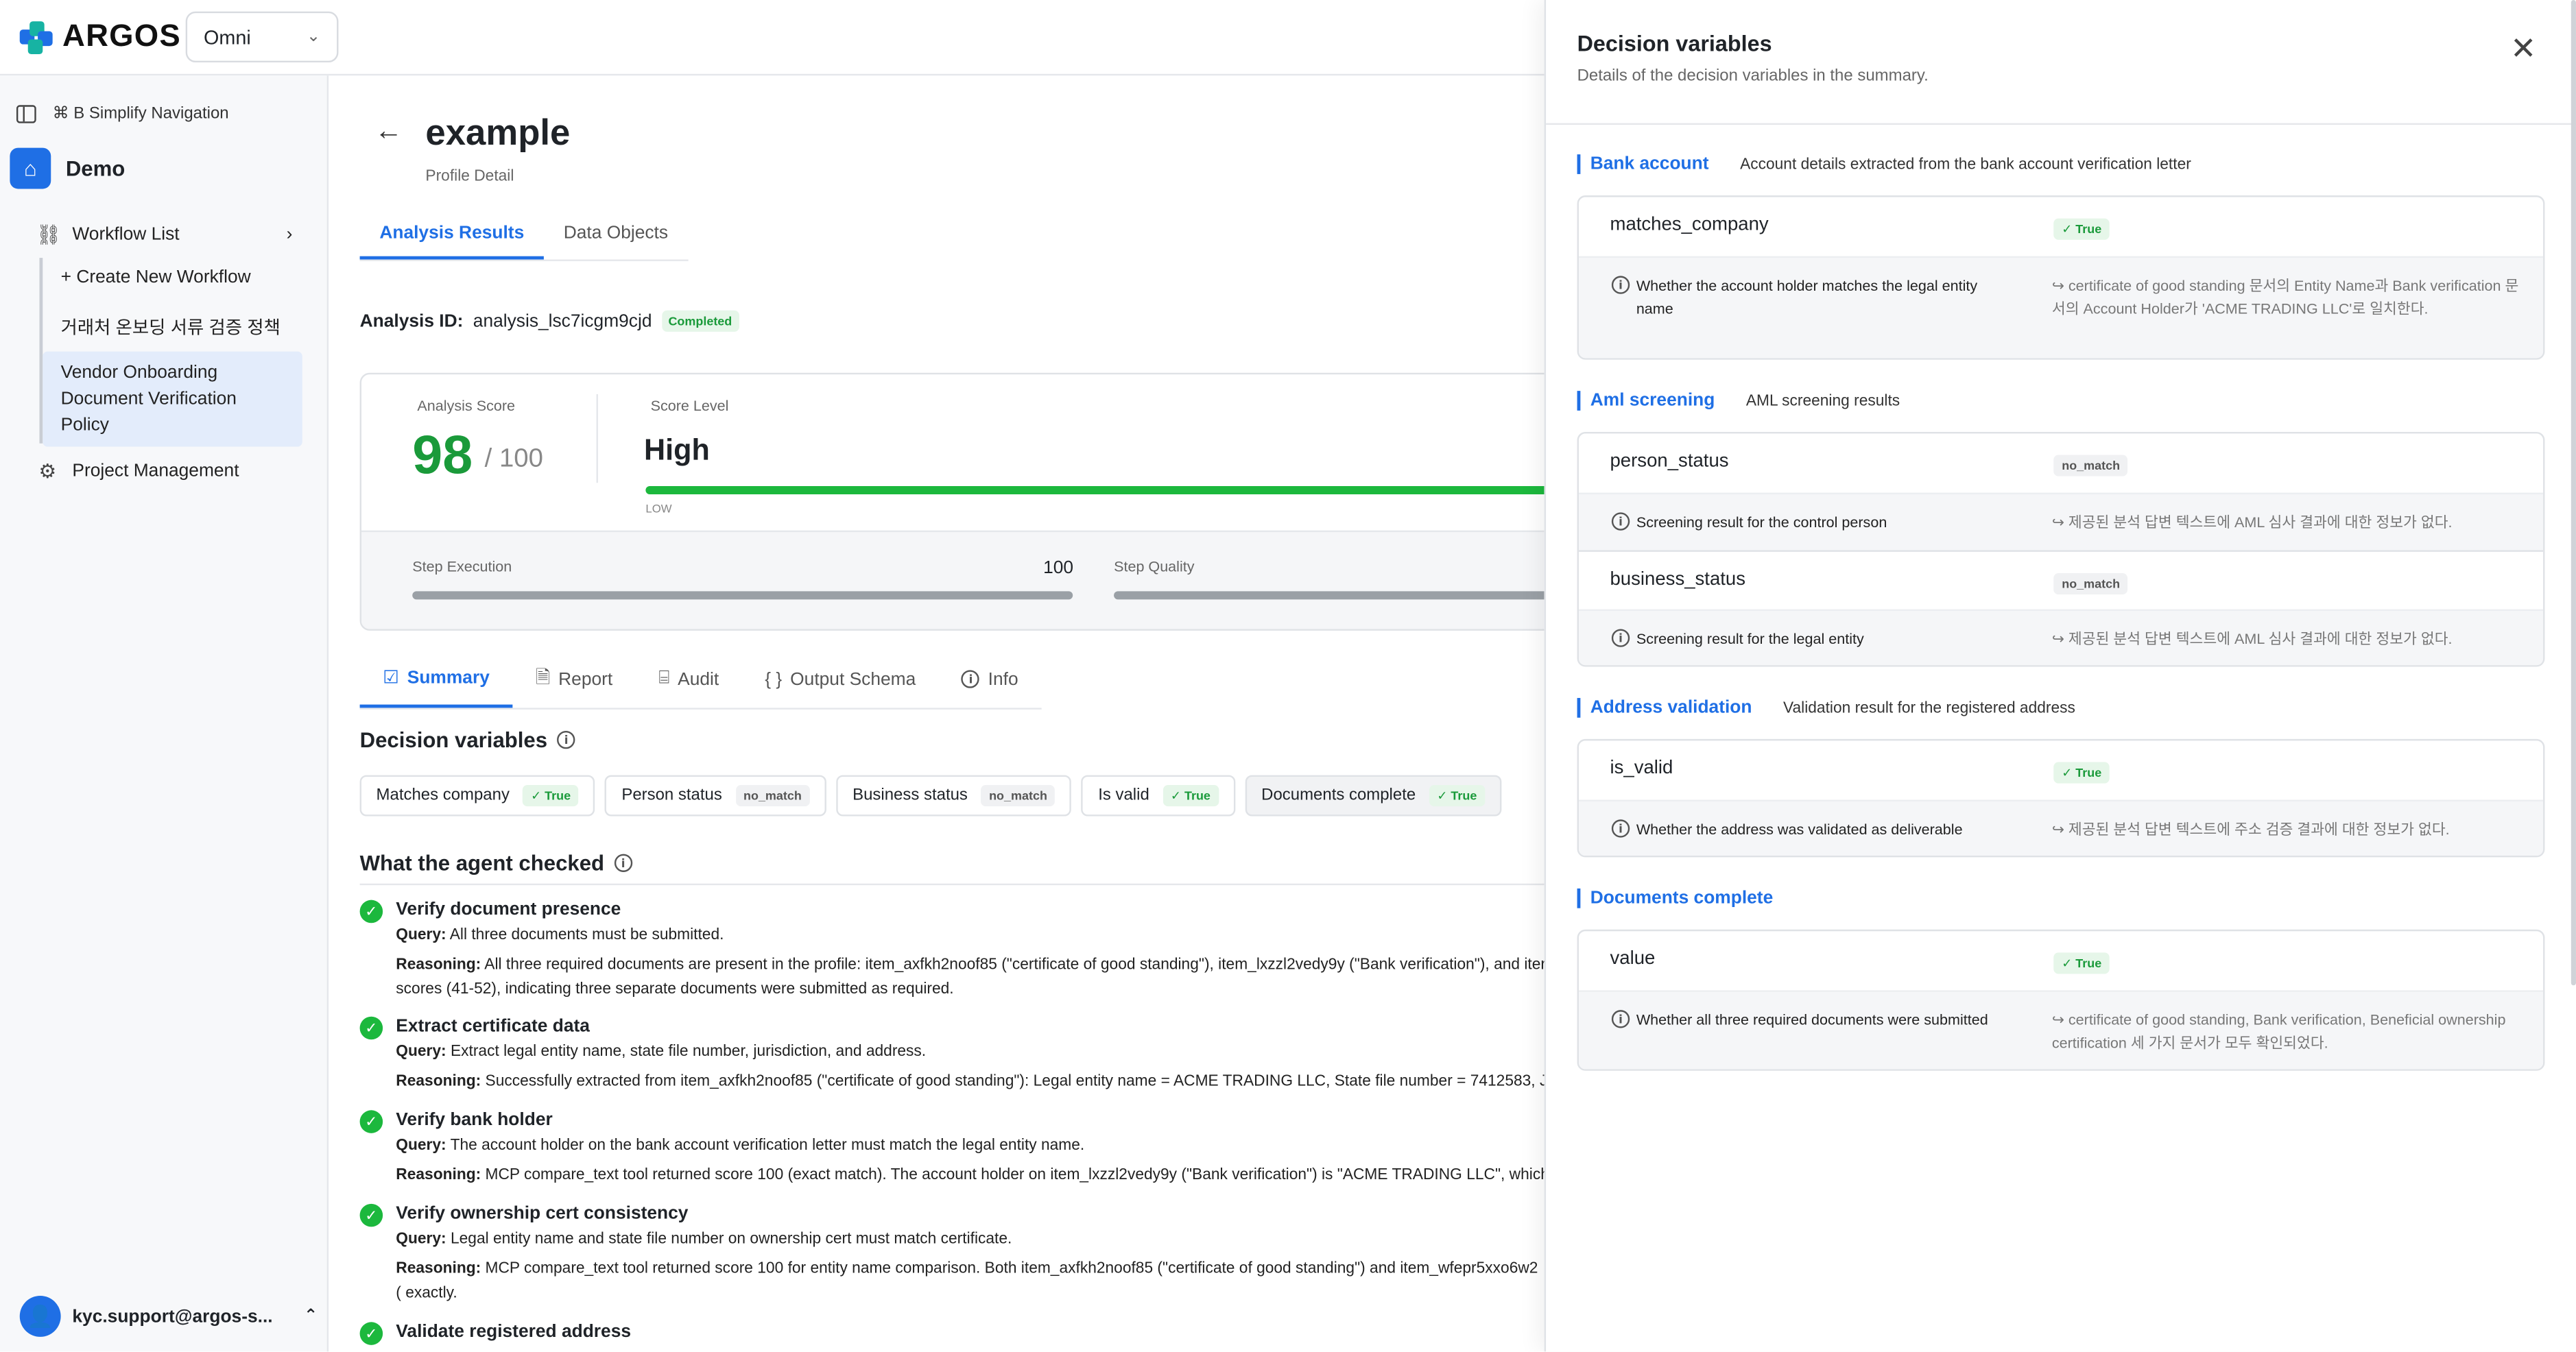 The height and width of the screenshot is (1352, 2576). Describe the element at coordinates (910, 795) in the screenshot. I see `chip-label: Business status` at that location.